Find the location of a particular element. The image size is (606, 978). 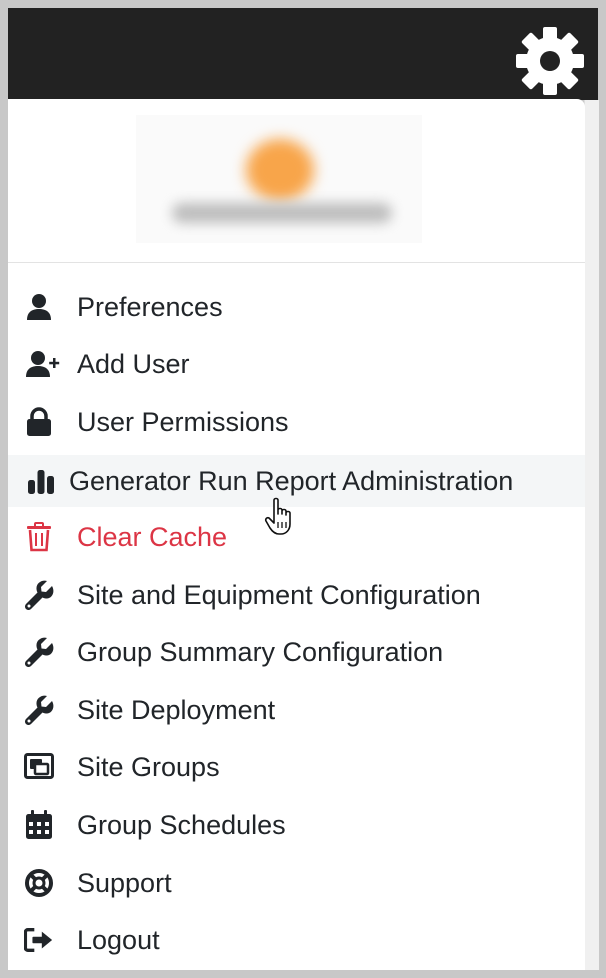

avatar is located at coordinates (280, 170).